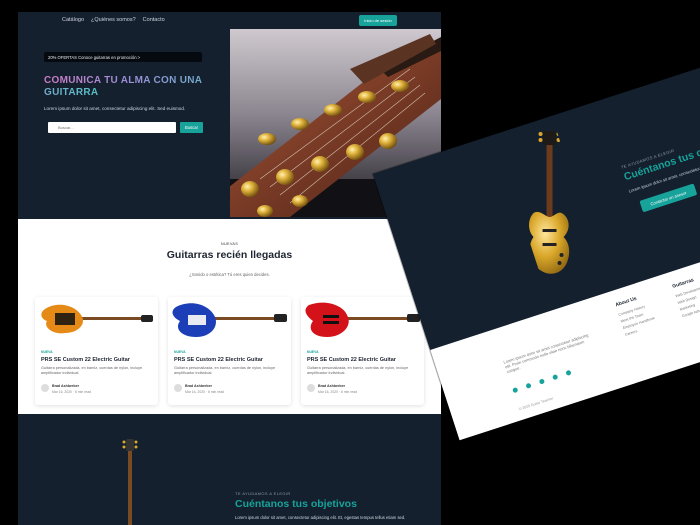  I want to click on contact-advisor-button: Contactar un asesor, so click(668, 198).